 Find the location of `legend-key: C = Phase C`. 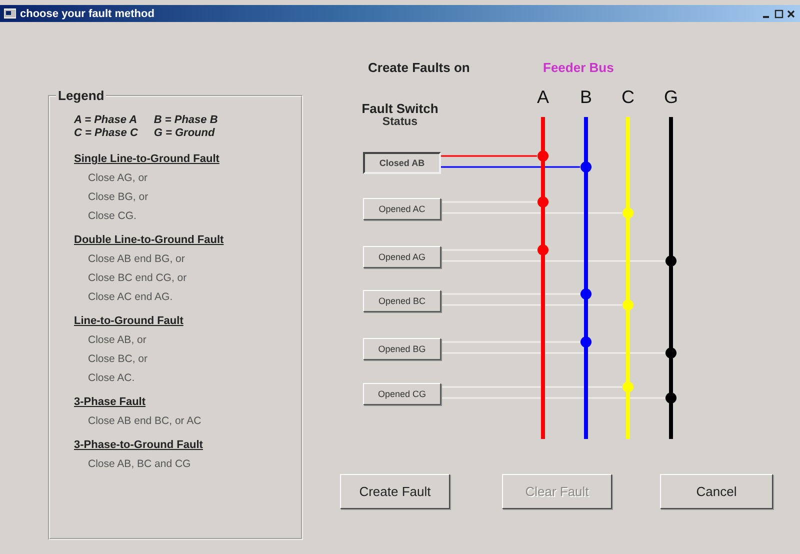

legend-key: C = Phase C is located at coordinates (106, 133).